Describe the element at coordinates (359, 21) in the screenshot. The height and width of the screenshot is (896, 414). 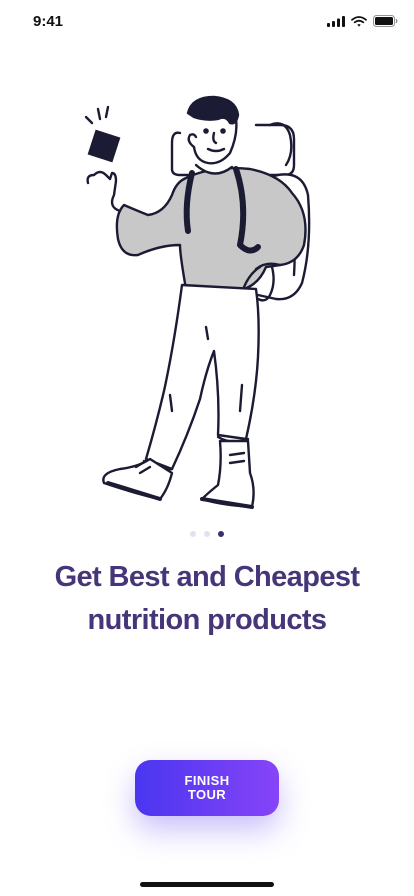
I see `wifi-icon` at that location.